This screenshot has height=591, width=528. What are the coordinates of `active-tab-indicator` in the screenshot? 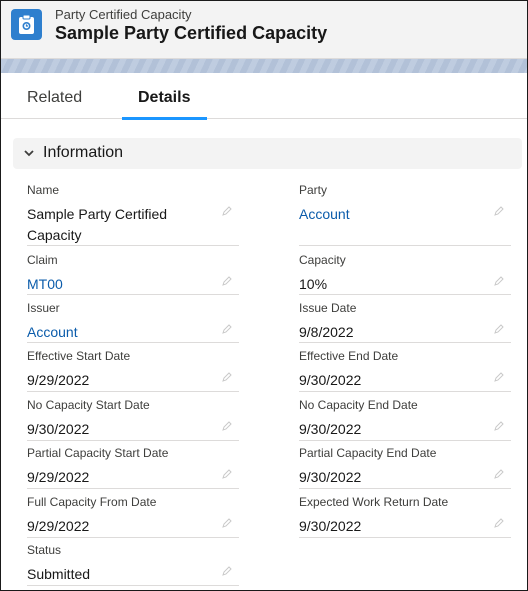 It's located at (164, 118).